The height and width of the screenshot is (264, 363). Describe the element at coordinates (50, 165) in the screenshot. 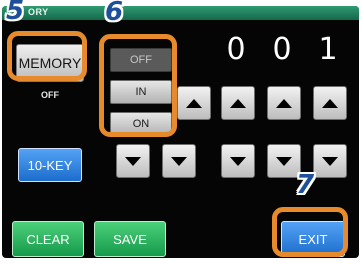

I see `tenkey-button: 10-KEY` at that location.